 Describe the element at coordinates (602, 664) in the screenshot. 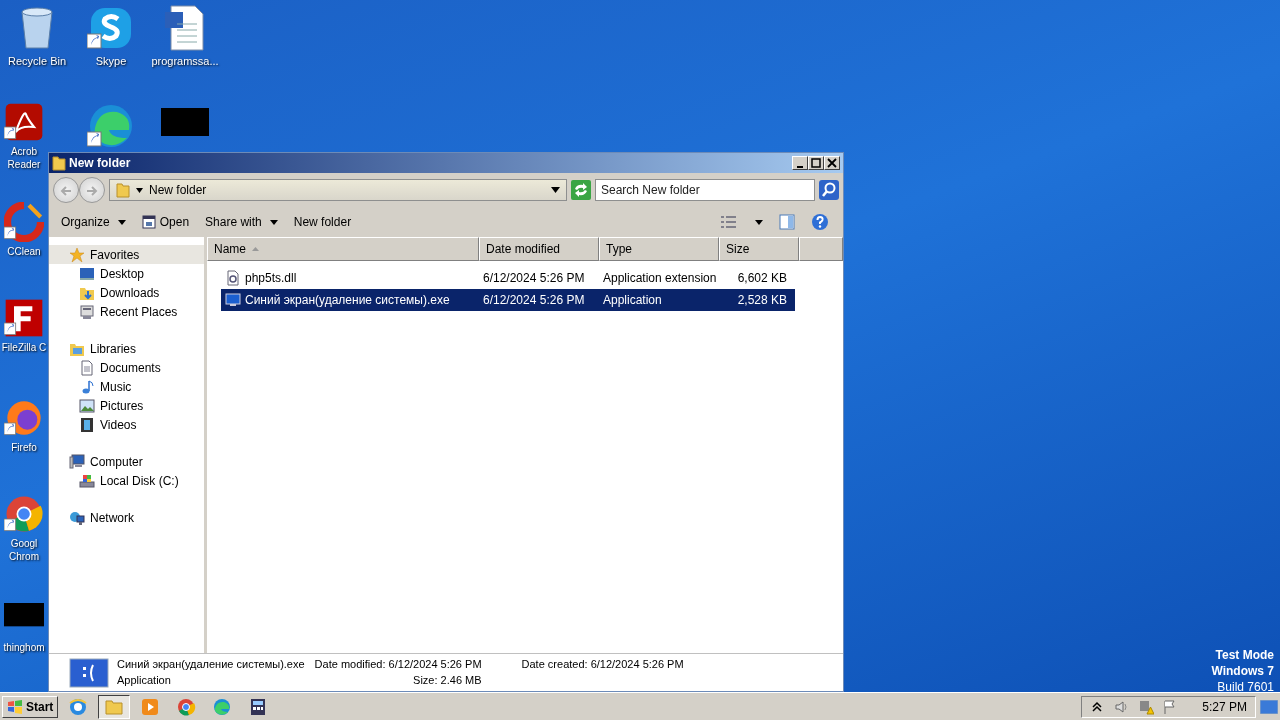

I see `details-created: Date created: 6/12/2024 5:26 PM` at that location.